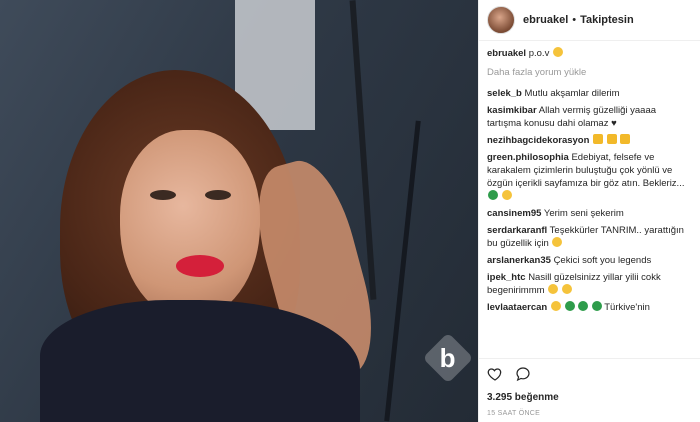  I want to click on avatar, so click(501, 20).